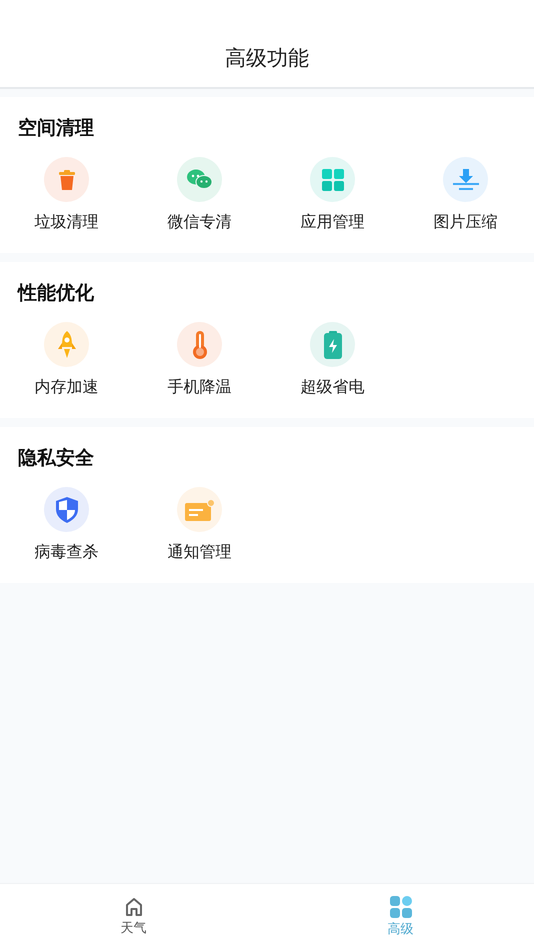 The image size is (534, 949). What do you see at coordinates (466, 222) in the screenshot?
I see `feature-label: 图片压缩` at bounding box center [466, 222].